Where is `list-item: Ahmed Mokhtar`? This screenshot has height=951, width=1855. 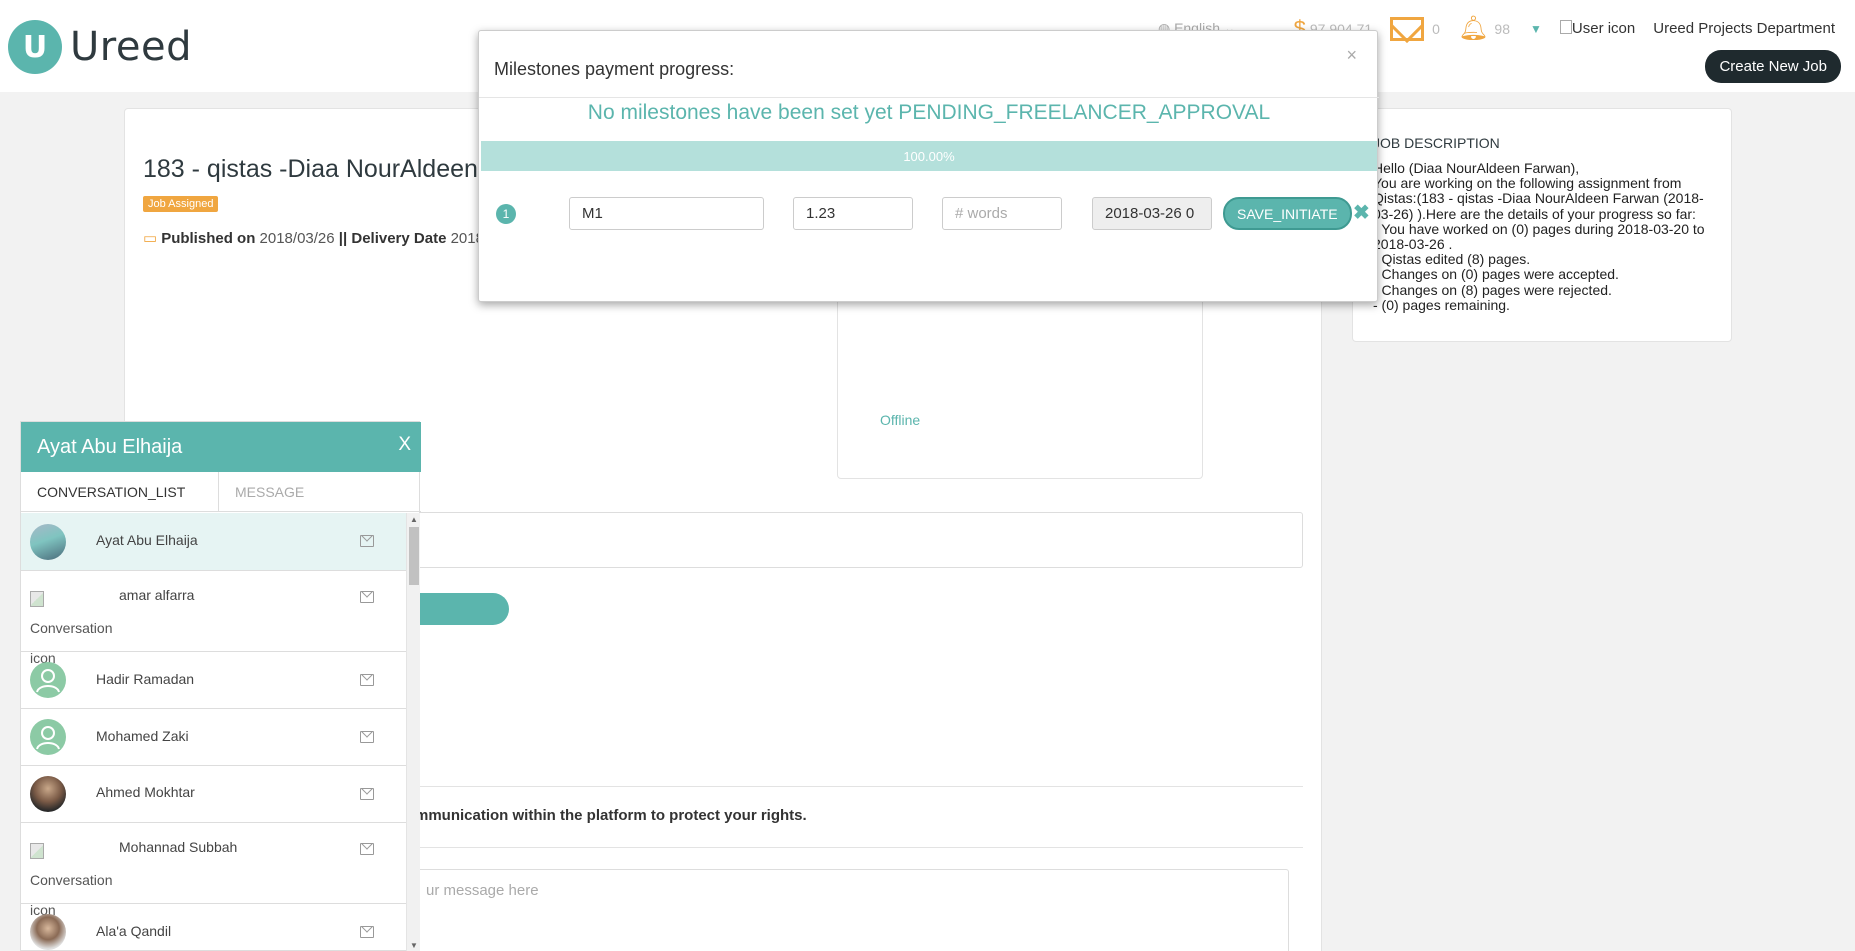
list-item: Ahmed Mokhtar is located at coordinates (213, 794).